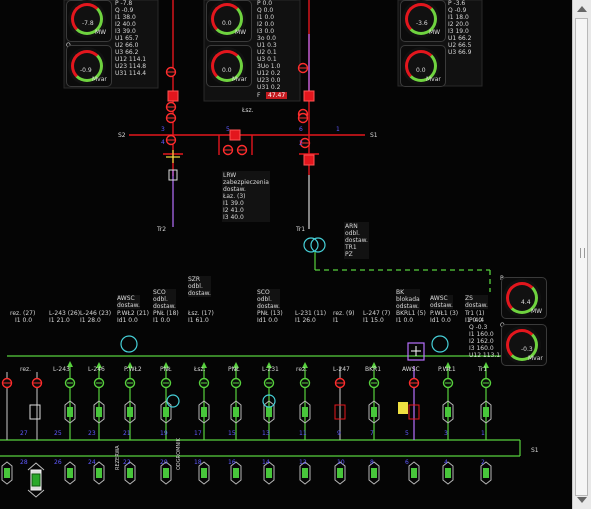  Describe the element at coordinates (198, 433) in the screenshot. I see `bay-number: 17` at that location.